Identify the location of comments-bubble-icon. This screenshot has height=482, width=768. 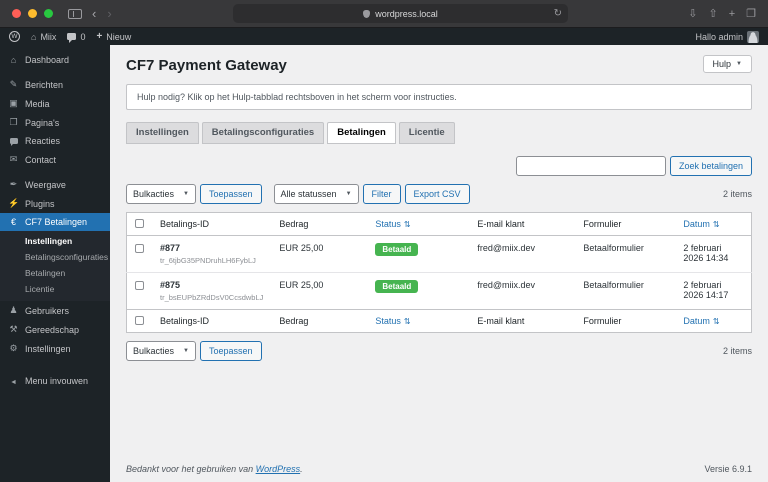
(72, 38).